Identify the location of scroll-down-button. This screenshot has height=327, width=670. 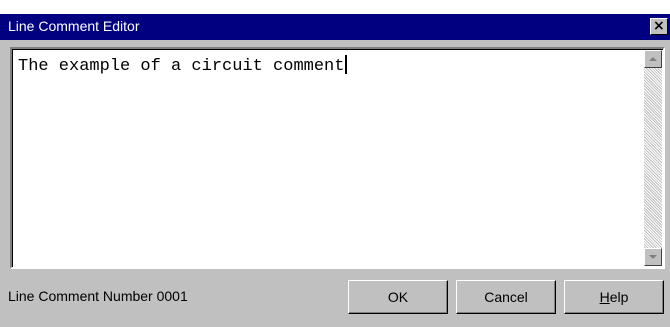
(653, 257).